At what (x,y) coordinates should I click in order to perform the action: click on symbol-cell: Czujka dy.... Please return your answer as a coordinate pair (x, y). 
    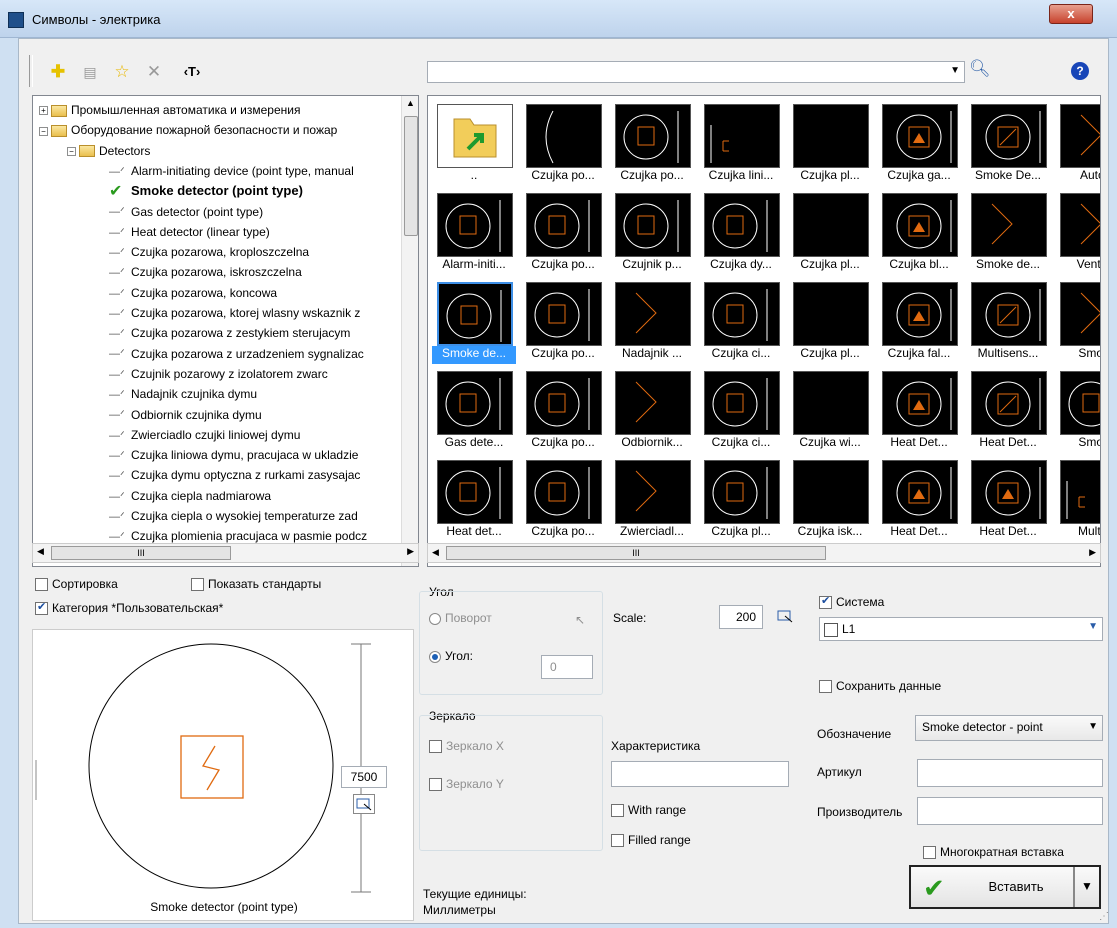
    Looking at the image, I should click on (741, 232).